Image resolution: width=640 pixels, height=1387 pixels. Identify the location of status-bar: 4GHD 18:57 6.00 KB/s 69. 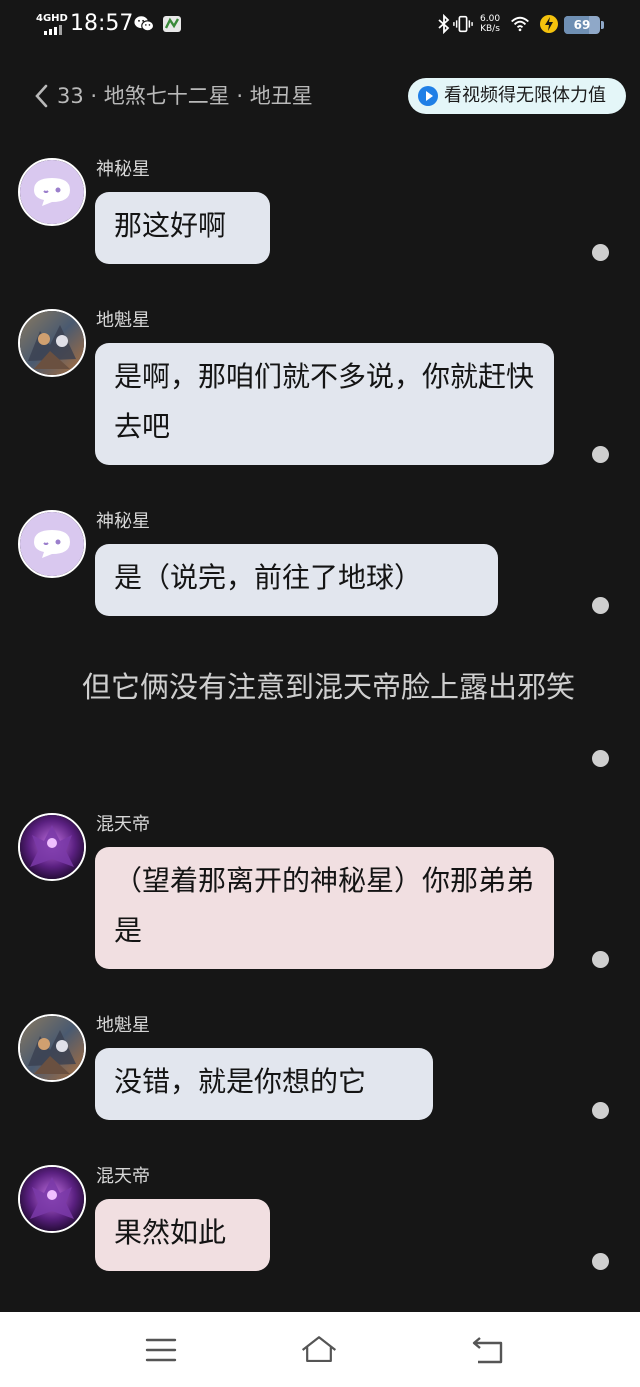
(320, 25).